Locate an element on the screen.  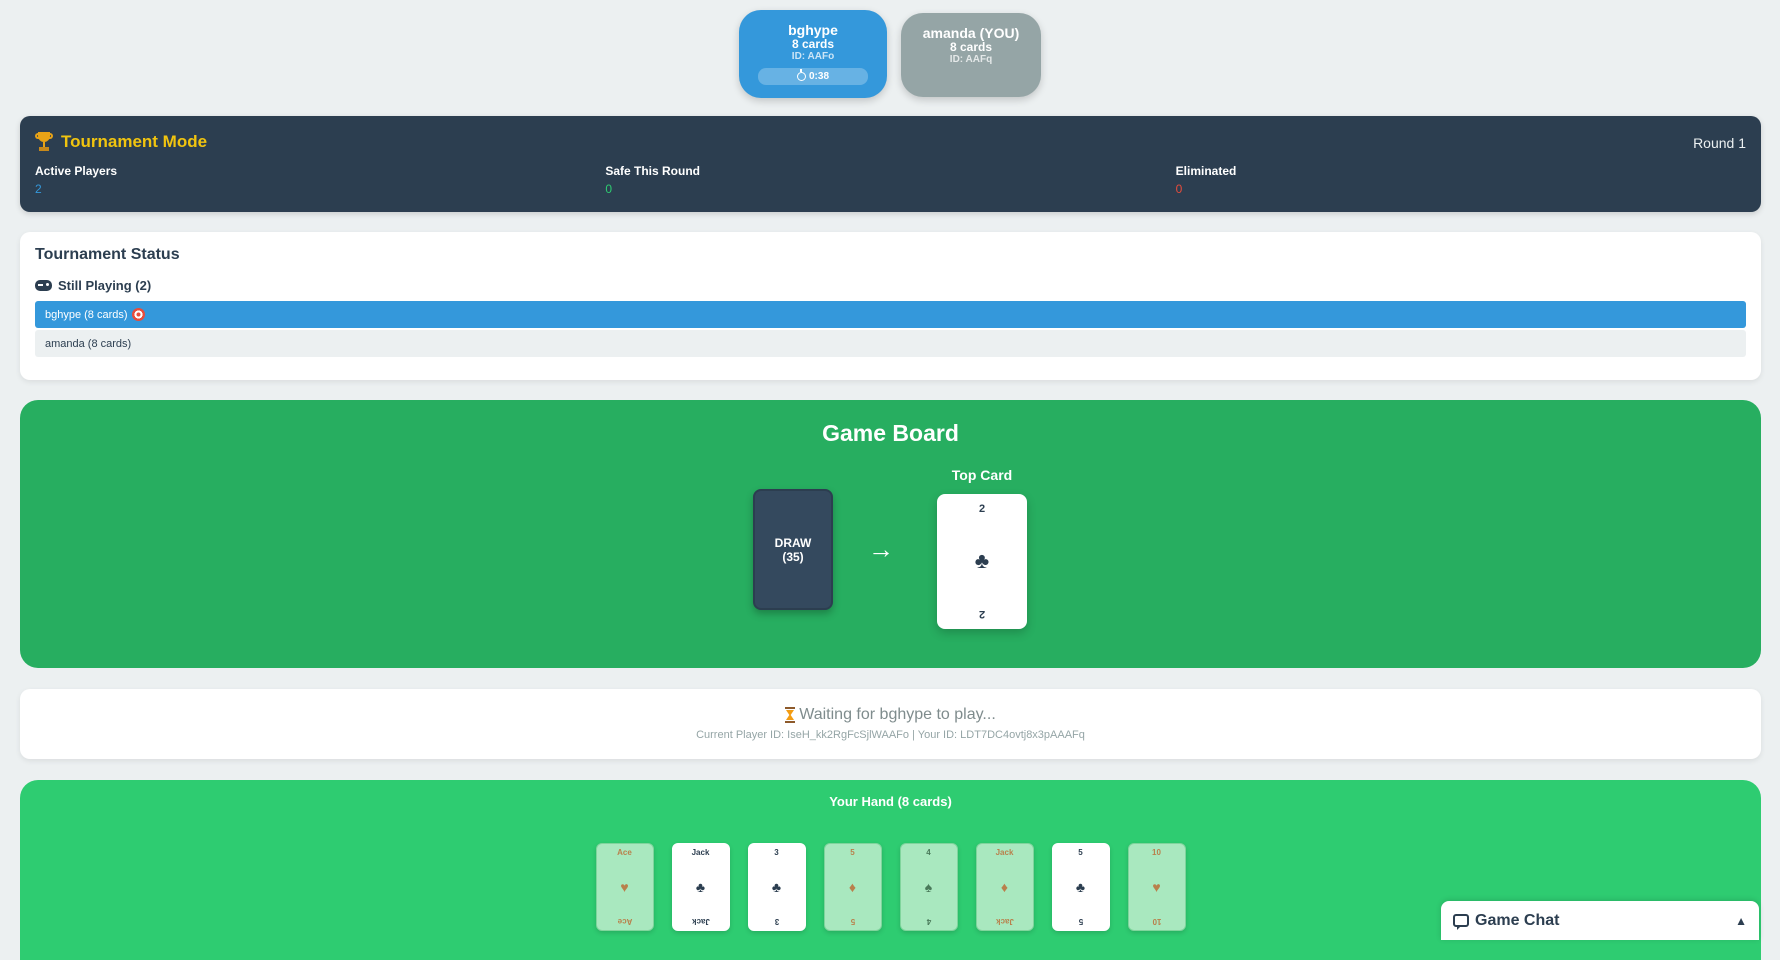
hand-card: 5 ♣ 5 is located at coordinates (1080, 887).